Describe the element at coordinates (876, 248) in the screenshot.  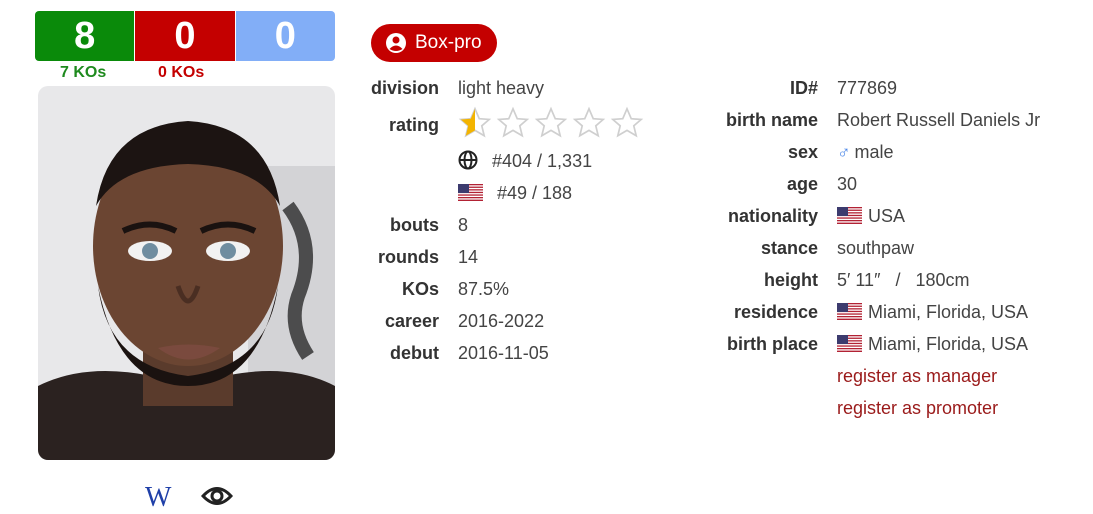
I see `stance-value: southpaw` at that location.